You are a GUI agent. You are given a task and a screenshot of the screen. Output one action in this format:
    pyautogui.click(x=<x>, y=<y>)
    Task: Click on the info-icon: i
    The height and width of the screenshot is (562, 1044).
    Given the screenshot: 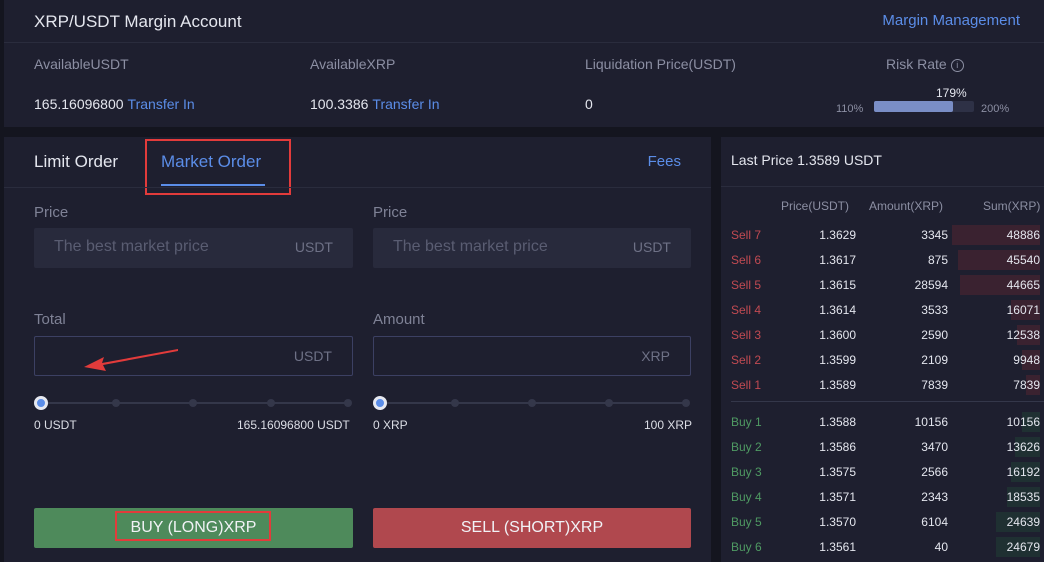 What is the action you would take?
    pyautogui.click(x=957, y=65)
    